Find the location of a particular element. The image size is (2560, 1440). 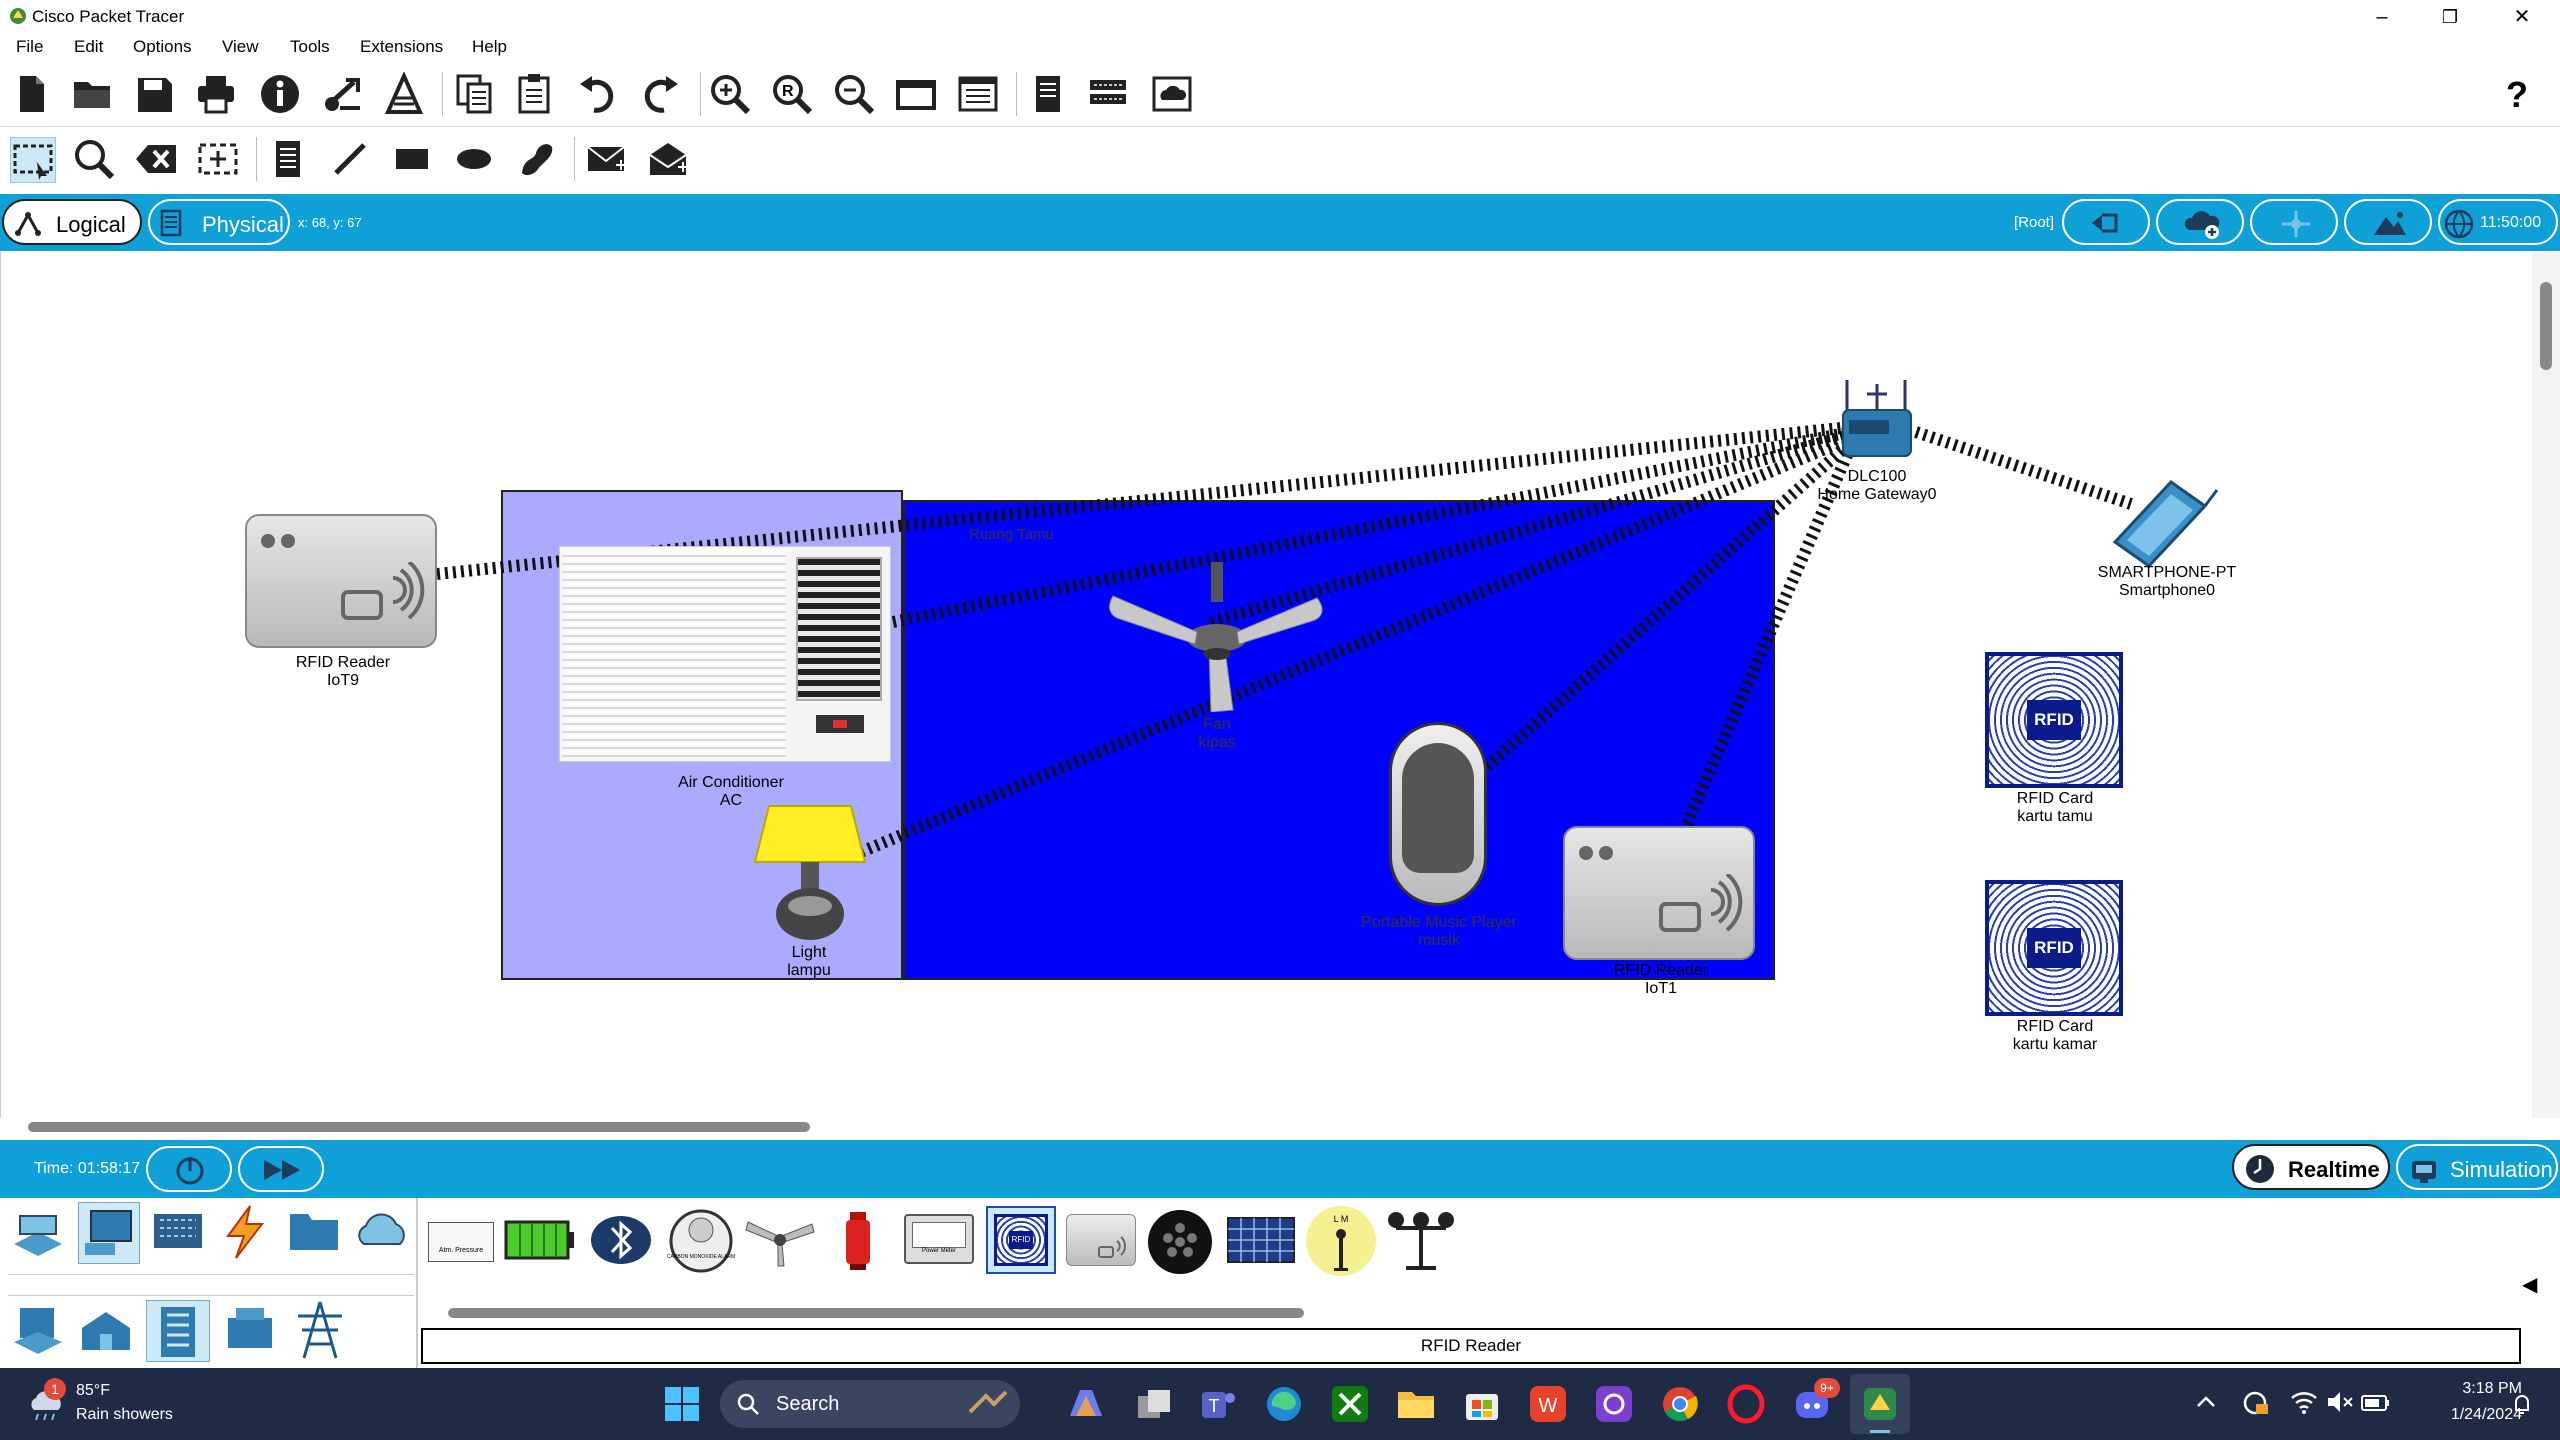

vertical-scrollbar is located at coordinates (2546, 685).